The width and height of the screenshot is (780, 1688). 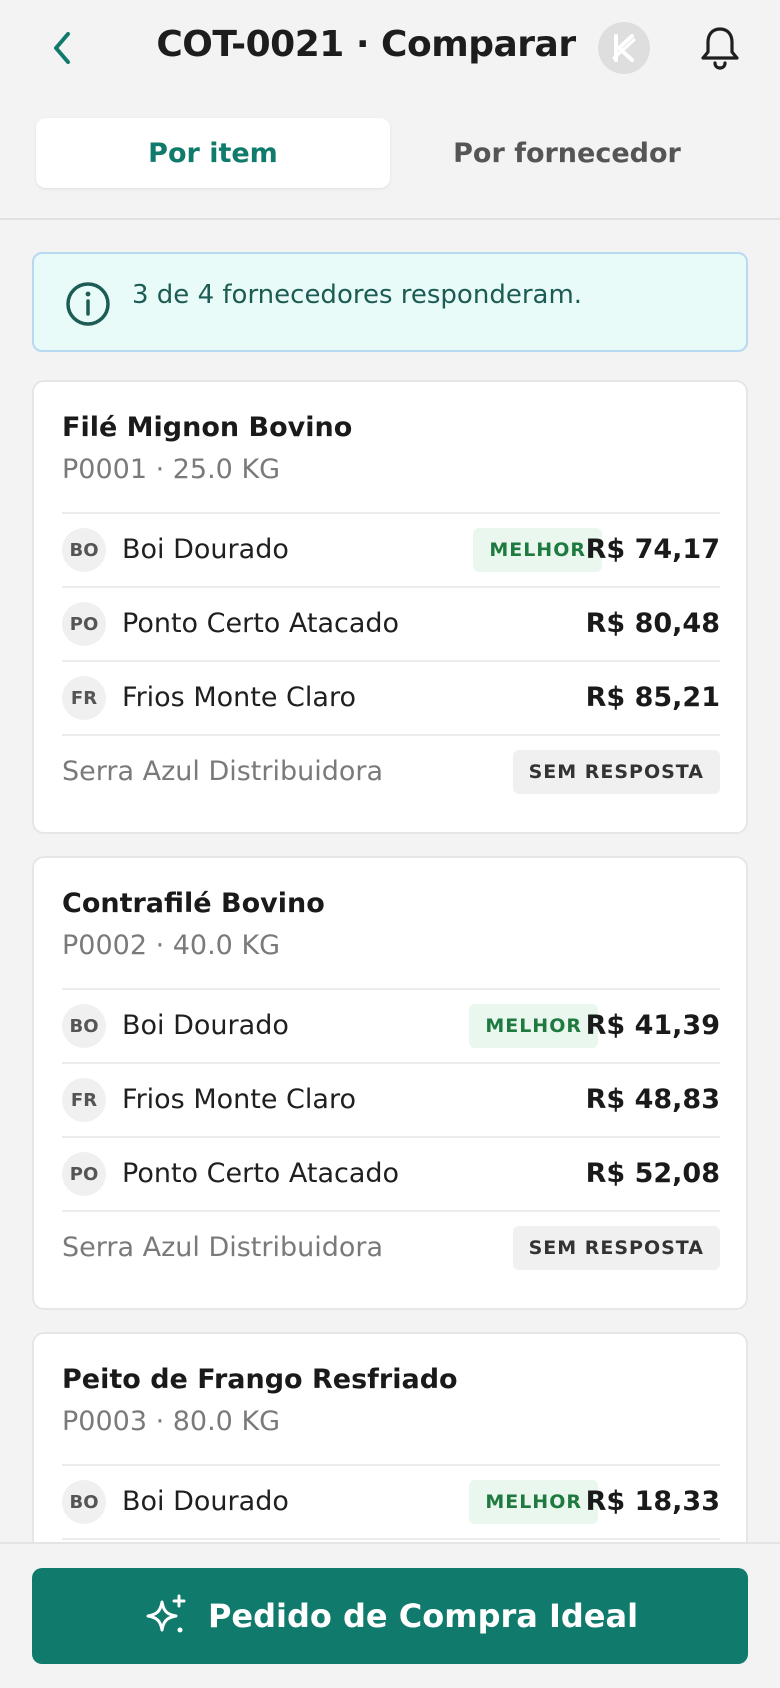 I want to click on quote-row: FR Frios Monte Claro R$ 85,21, so click(x=391, y=697).